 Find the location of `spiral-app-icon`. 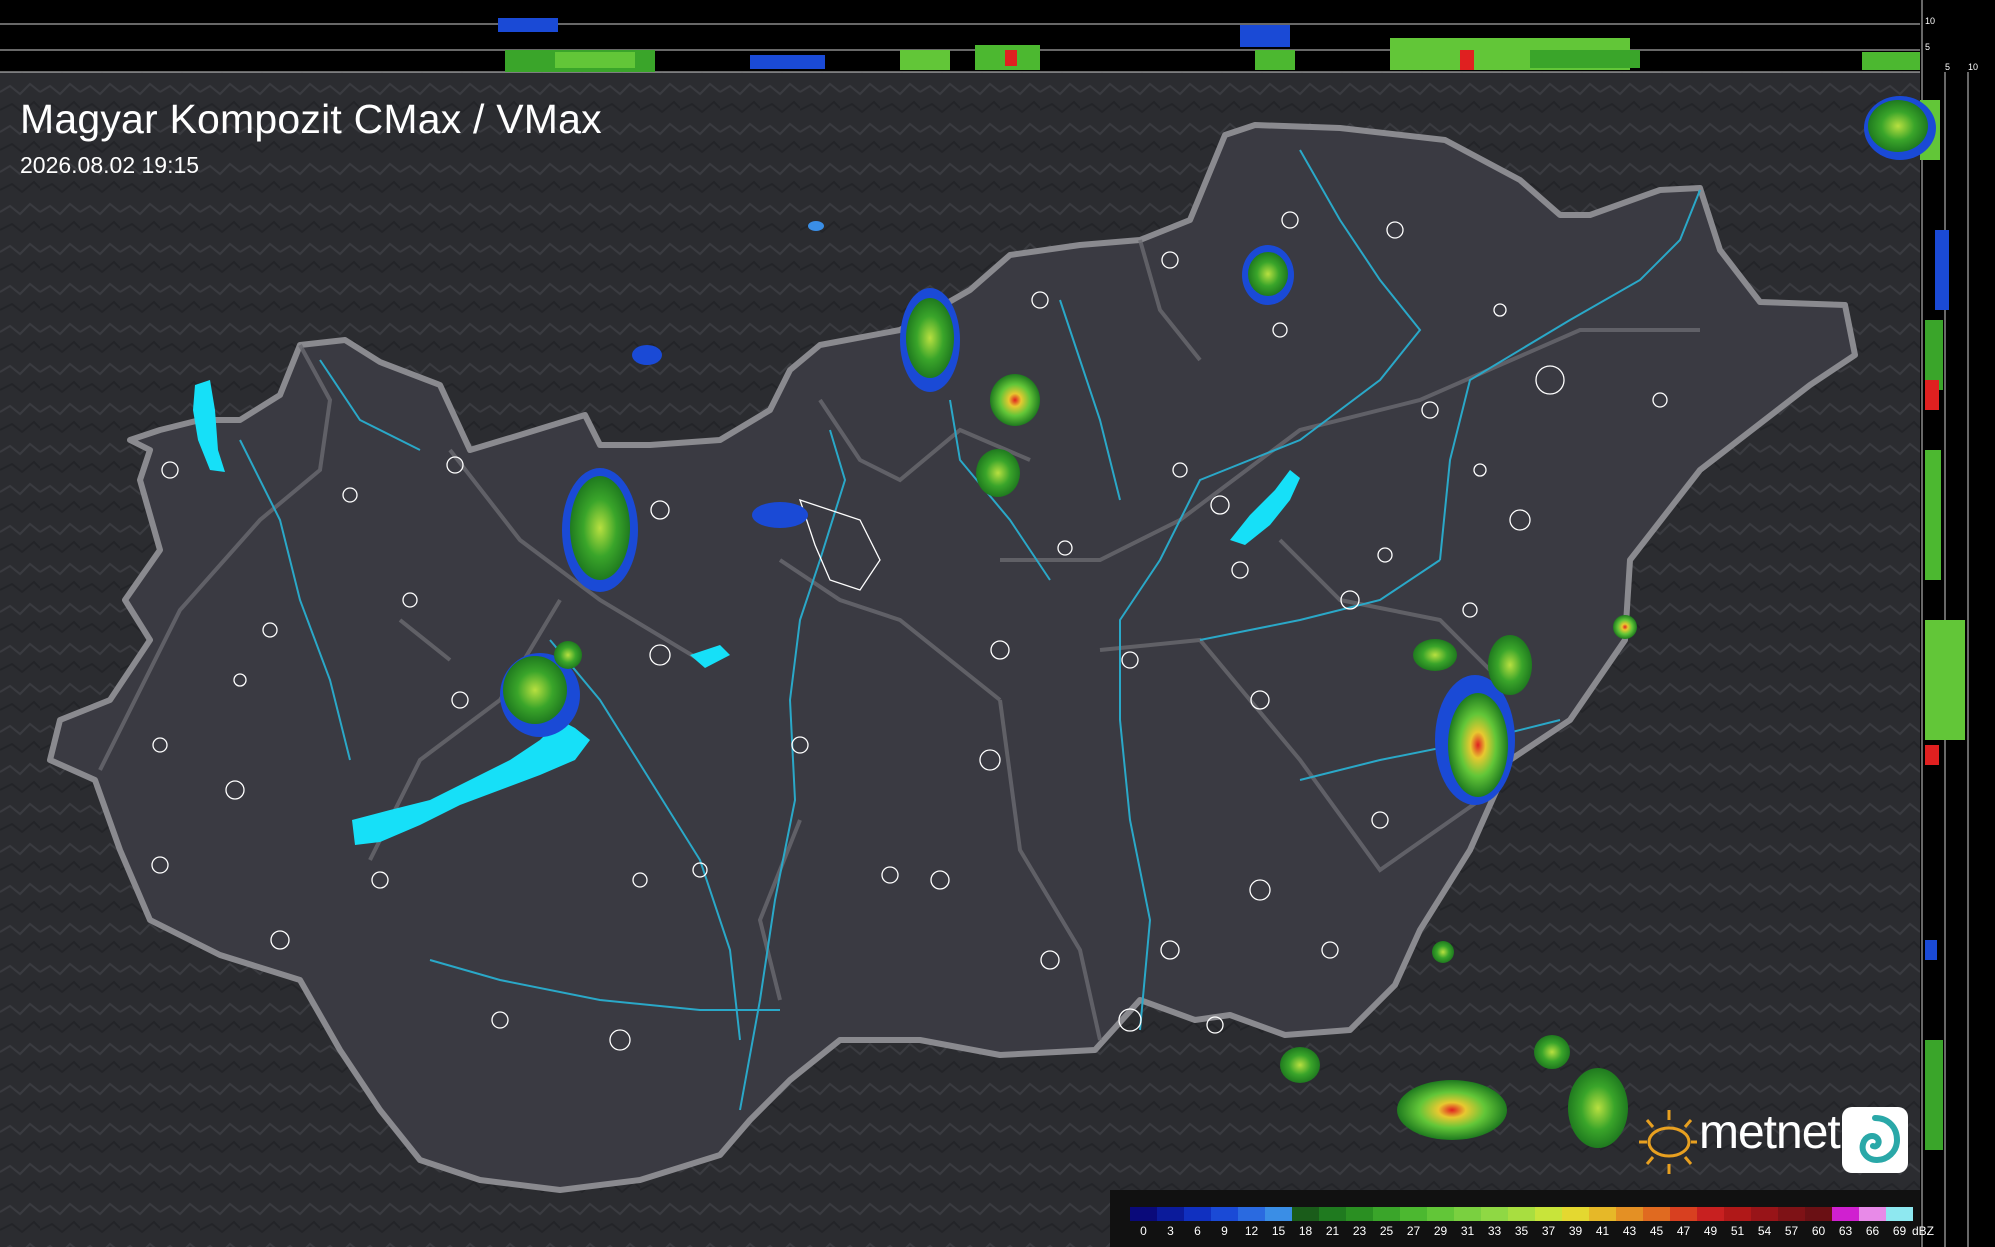

spiral-app-icon is located at coordinates (1875, 1140).